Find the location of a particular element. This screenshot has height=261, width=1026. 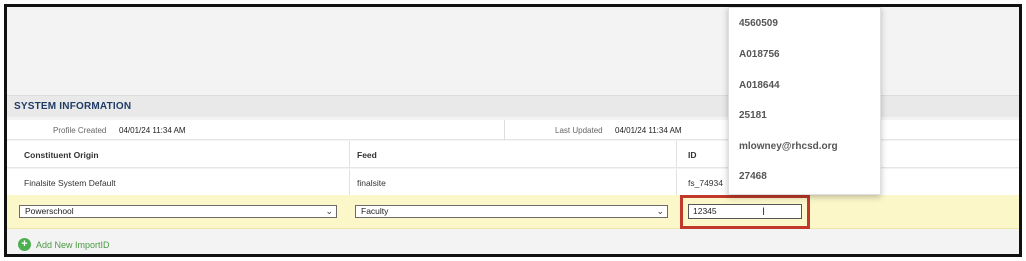

add-row: + Add New ImportID is located at coordinates (513, 242).